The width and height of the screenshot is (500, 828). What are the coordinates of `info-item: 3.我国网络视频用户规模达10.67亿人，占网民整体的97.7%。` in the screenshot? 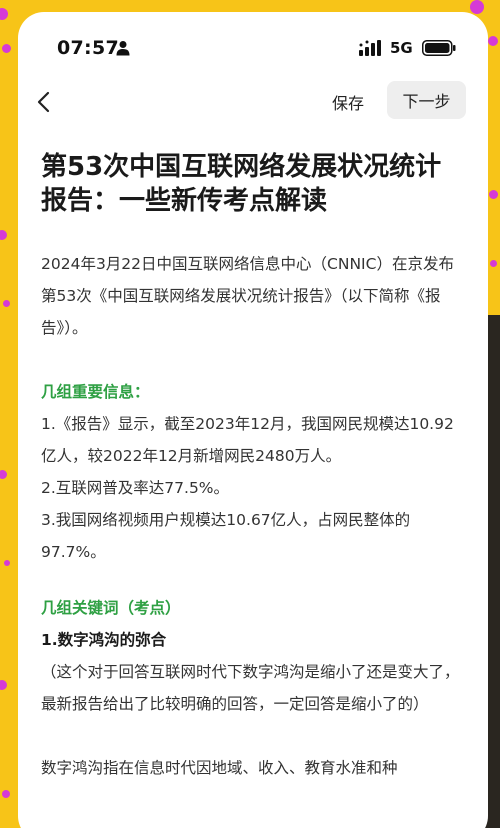 It's located at (226, 536).